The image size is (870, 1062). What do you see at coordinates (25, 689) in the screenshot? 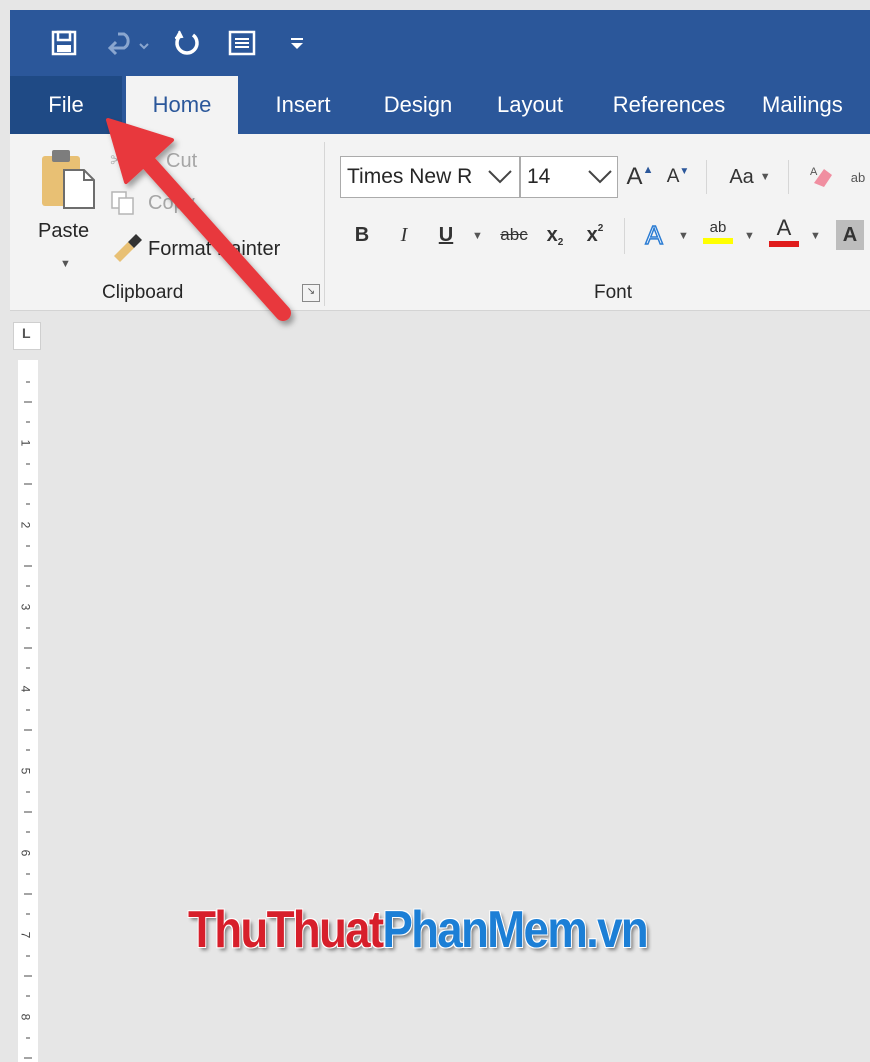
I see `ruler-mark: 4` at bounding box center [25, 689].